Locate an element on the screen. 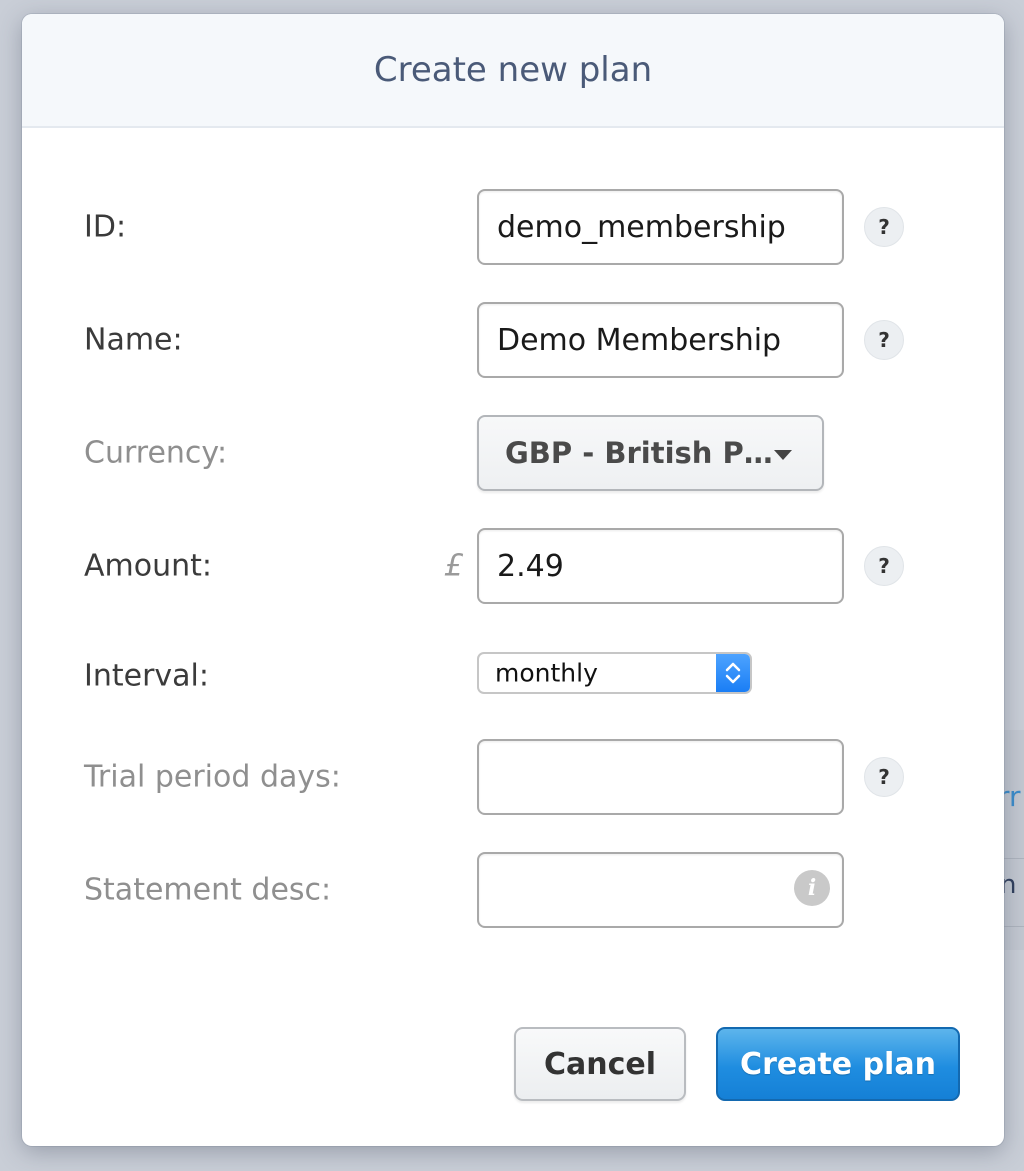  background-page: rr n is located at coordinates (1011, 840).